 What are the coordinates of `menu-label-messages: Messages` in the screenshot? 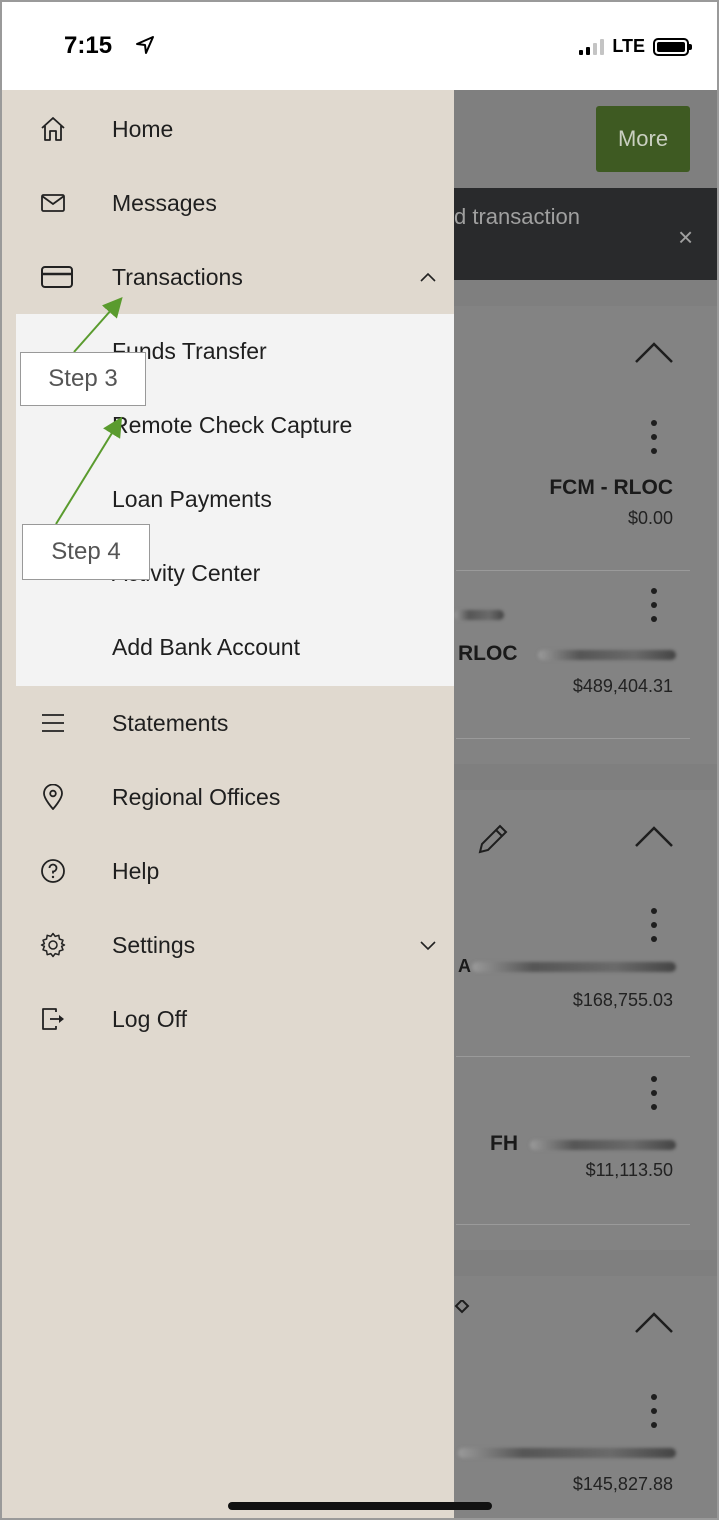 It's located at (164, 202).